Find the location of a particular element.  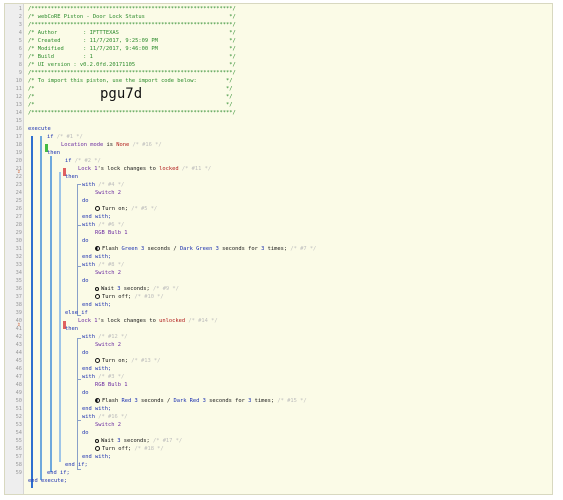

else-if-keyword: else if is located at coordinates (76, 313).